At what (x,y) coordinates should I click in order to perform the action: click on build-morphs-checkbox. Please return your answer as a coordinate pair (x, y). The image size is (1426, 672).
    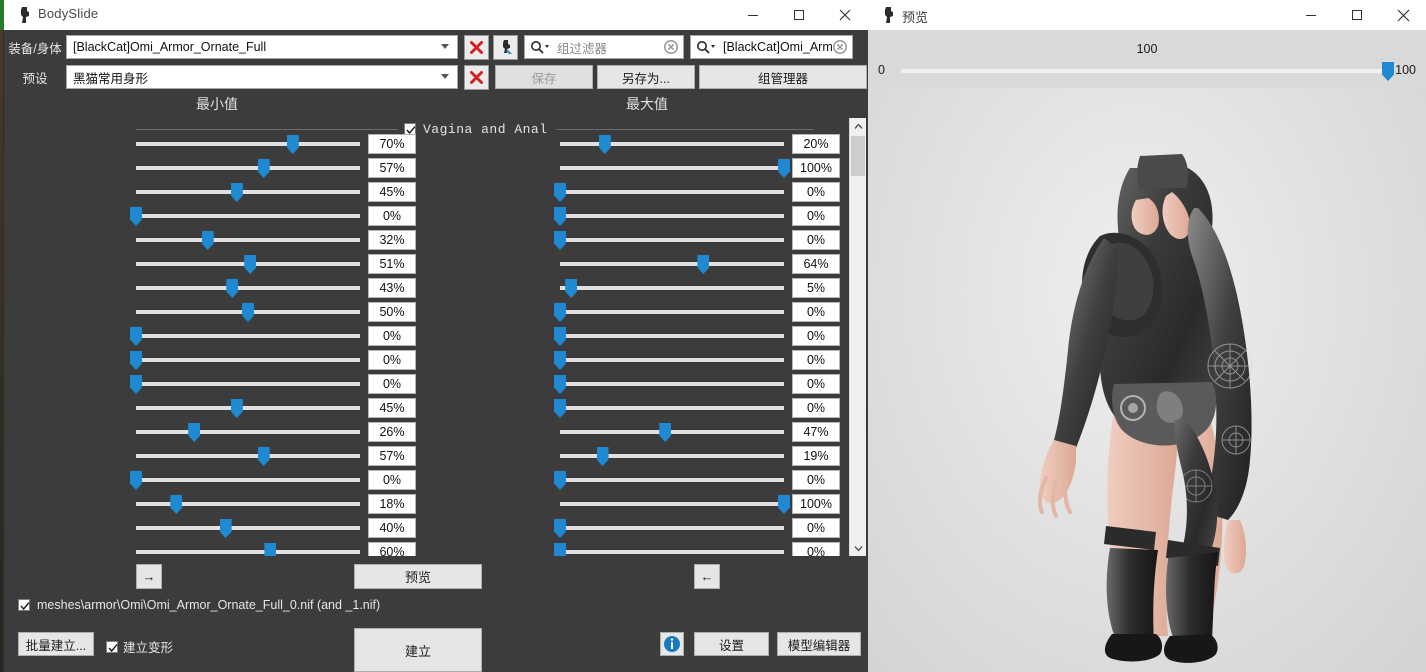
    Looking at the image, I should click on (112, 646).